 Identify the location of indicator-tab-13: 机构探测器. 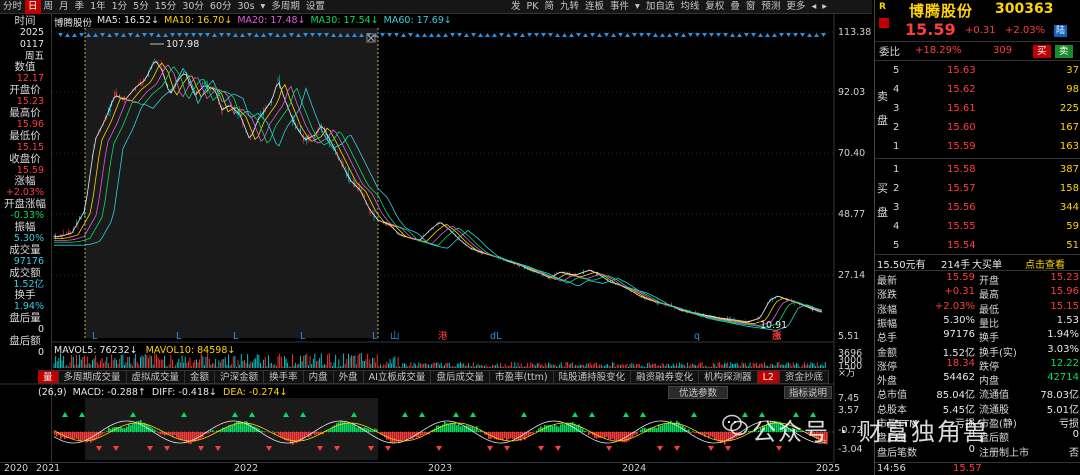
(728, 377).